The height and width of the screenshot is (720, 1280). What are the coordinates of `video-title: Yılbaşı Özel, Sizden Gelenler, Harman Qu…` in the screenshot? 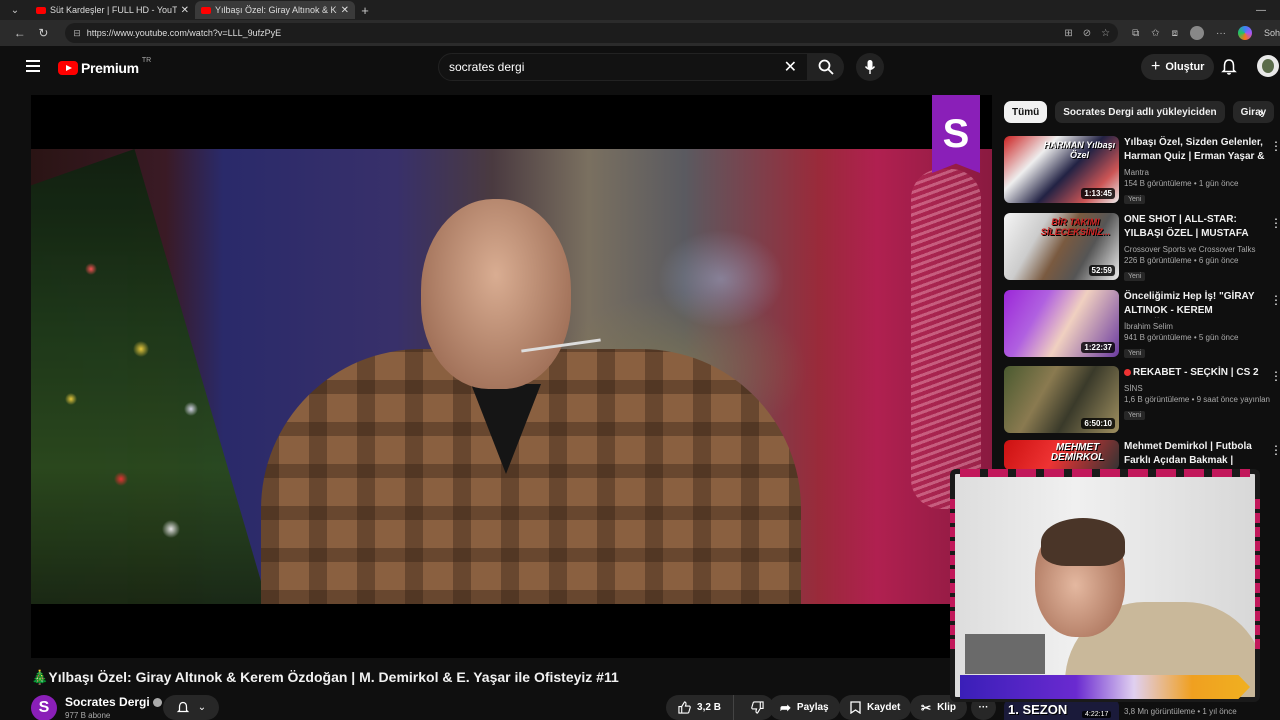 It's located at (1197, 150).